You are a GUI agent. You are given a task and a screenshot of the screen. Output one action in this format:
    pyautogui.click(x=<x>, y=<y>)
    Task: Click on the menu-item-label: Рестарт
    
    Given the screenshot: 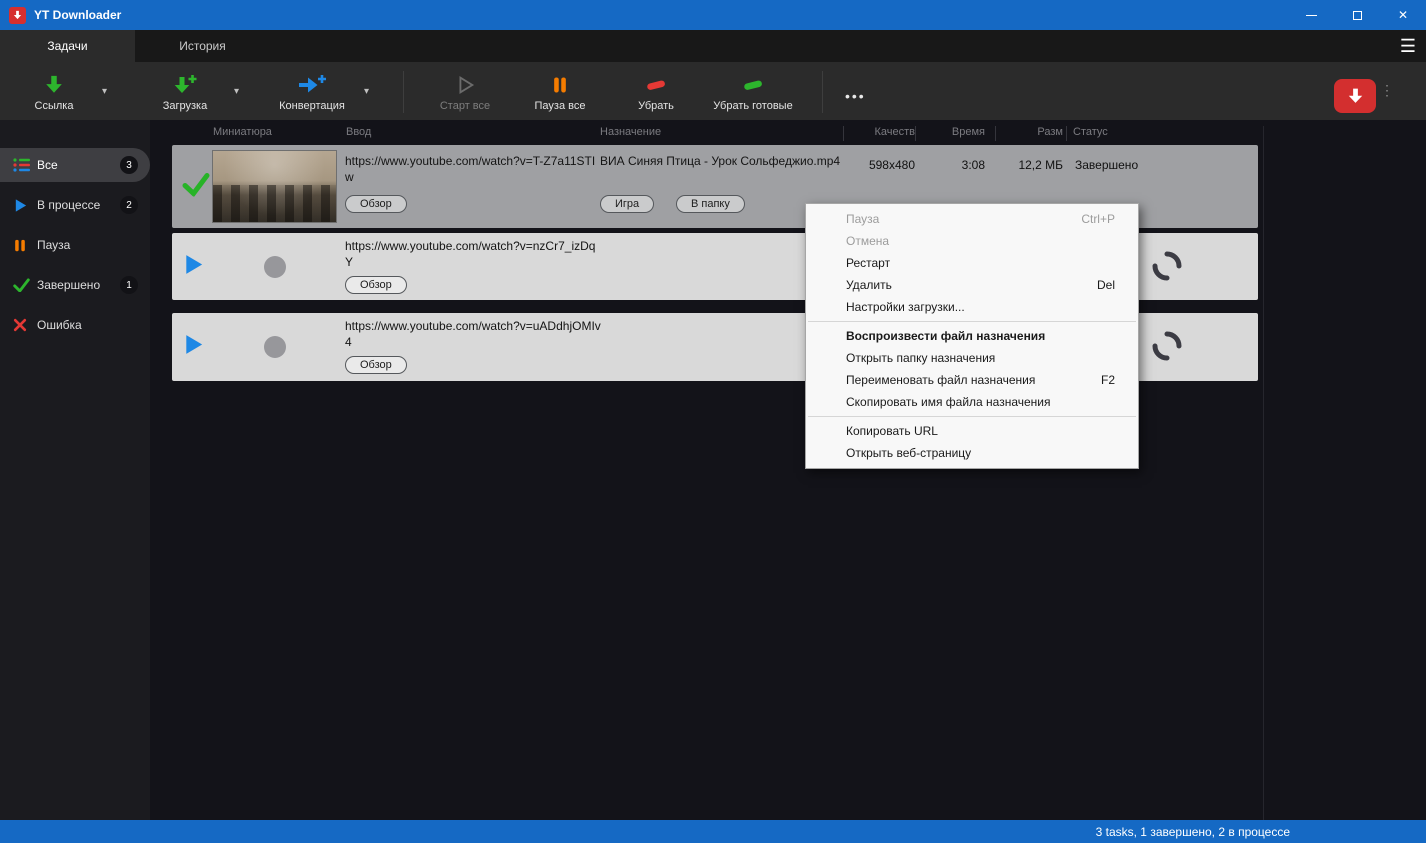 What is the action you would take?
    pyautogui.click(x=868, y=263)
    